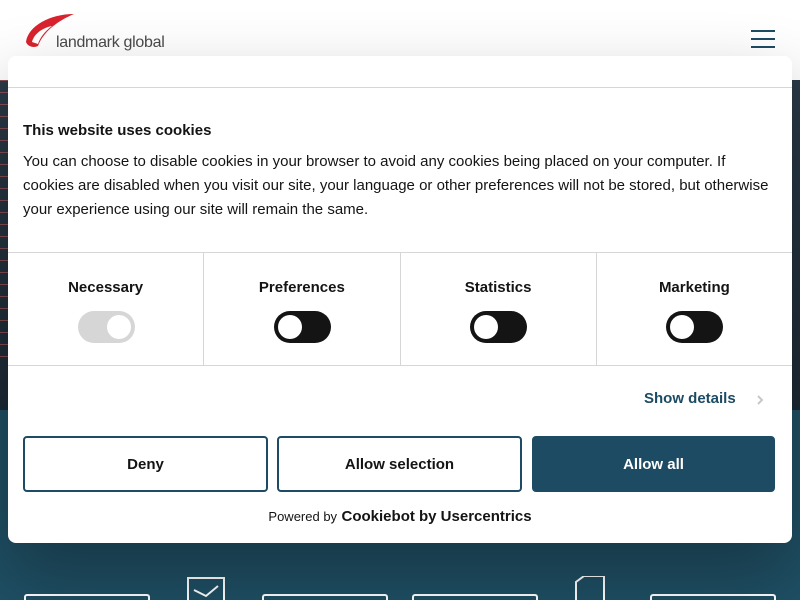 The width and height of the screenshot is (800, 600). What do you see at coordinates (694, 309) in the screenshot?
I see `consent-marketing: Marketing` at bounding box center [694, 309].